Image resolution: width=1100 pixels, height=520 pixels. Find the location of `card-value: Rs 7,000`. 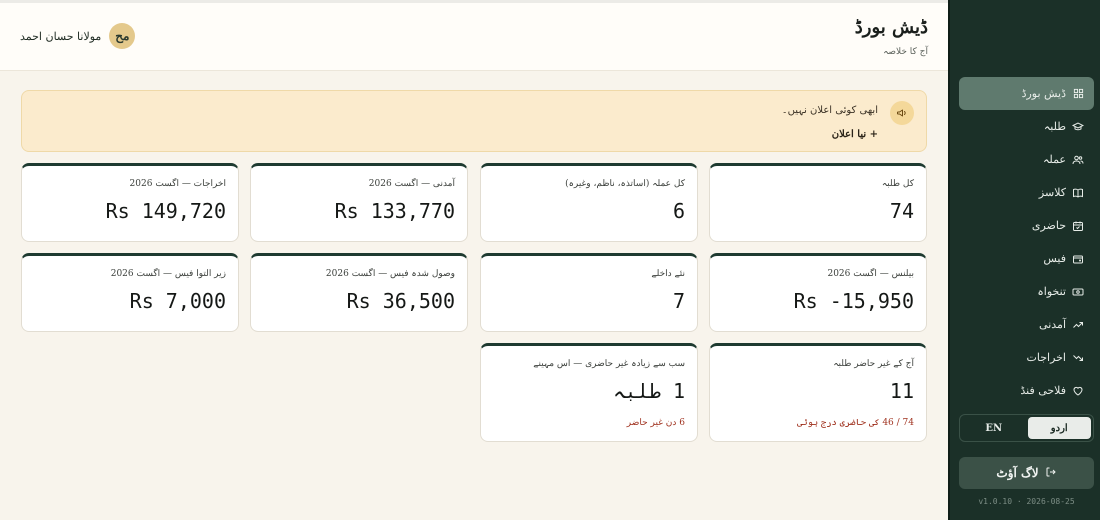

card-value: Rs 7,000 is located at coordinates (177, 301).